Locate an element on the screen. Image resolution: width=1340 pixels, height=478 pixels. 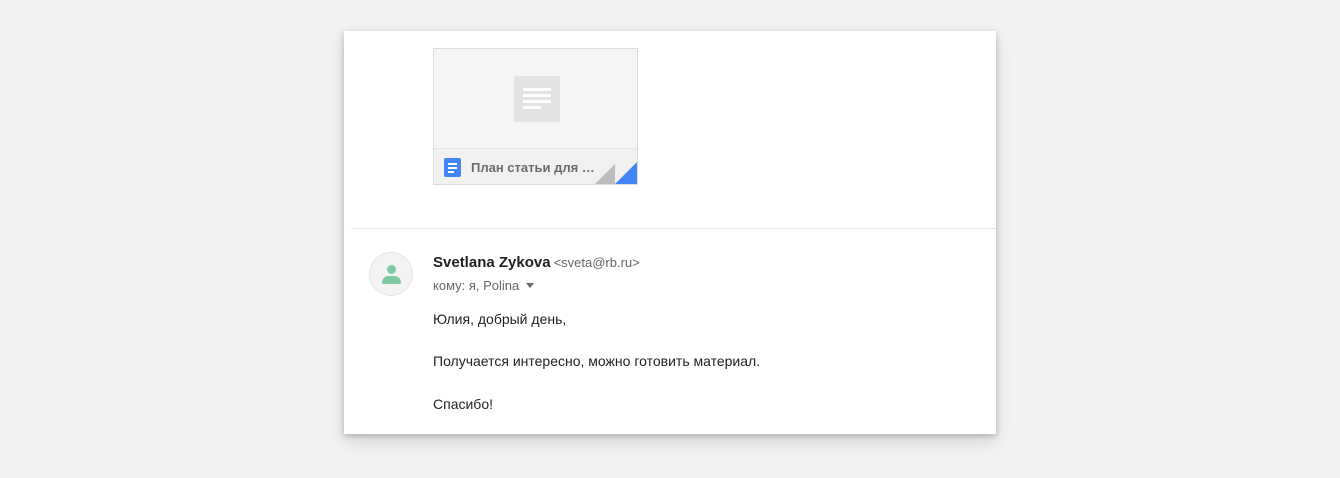
corner-fold-shadow is located at coordinates (604, 174).